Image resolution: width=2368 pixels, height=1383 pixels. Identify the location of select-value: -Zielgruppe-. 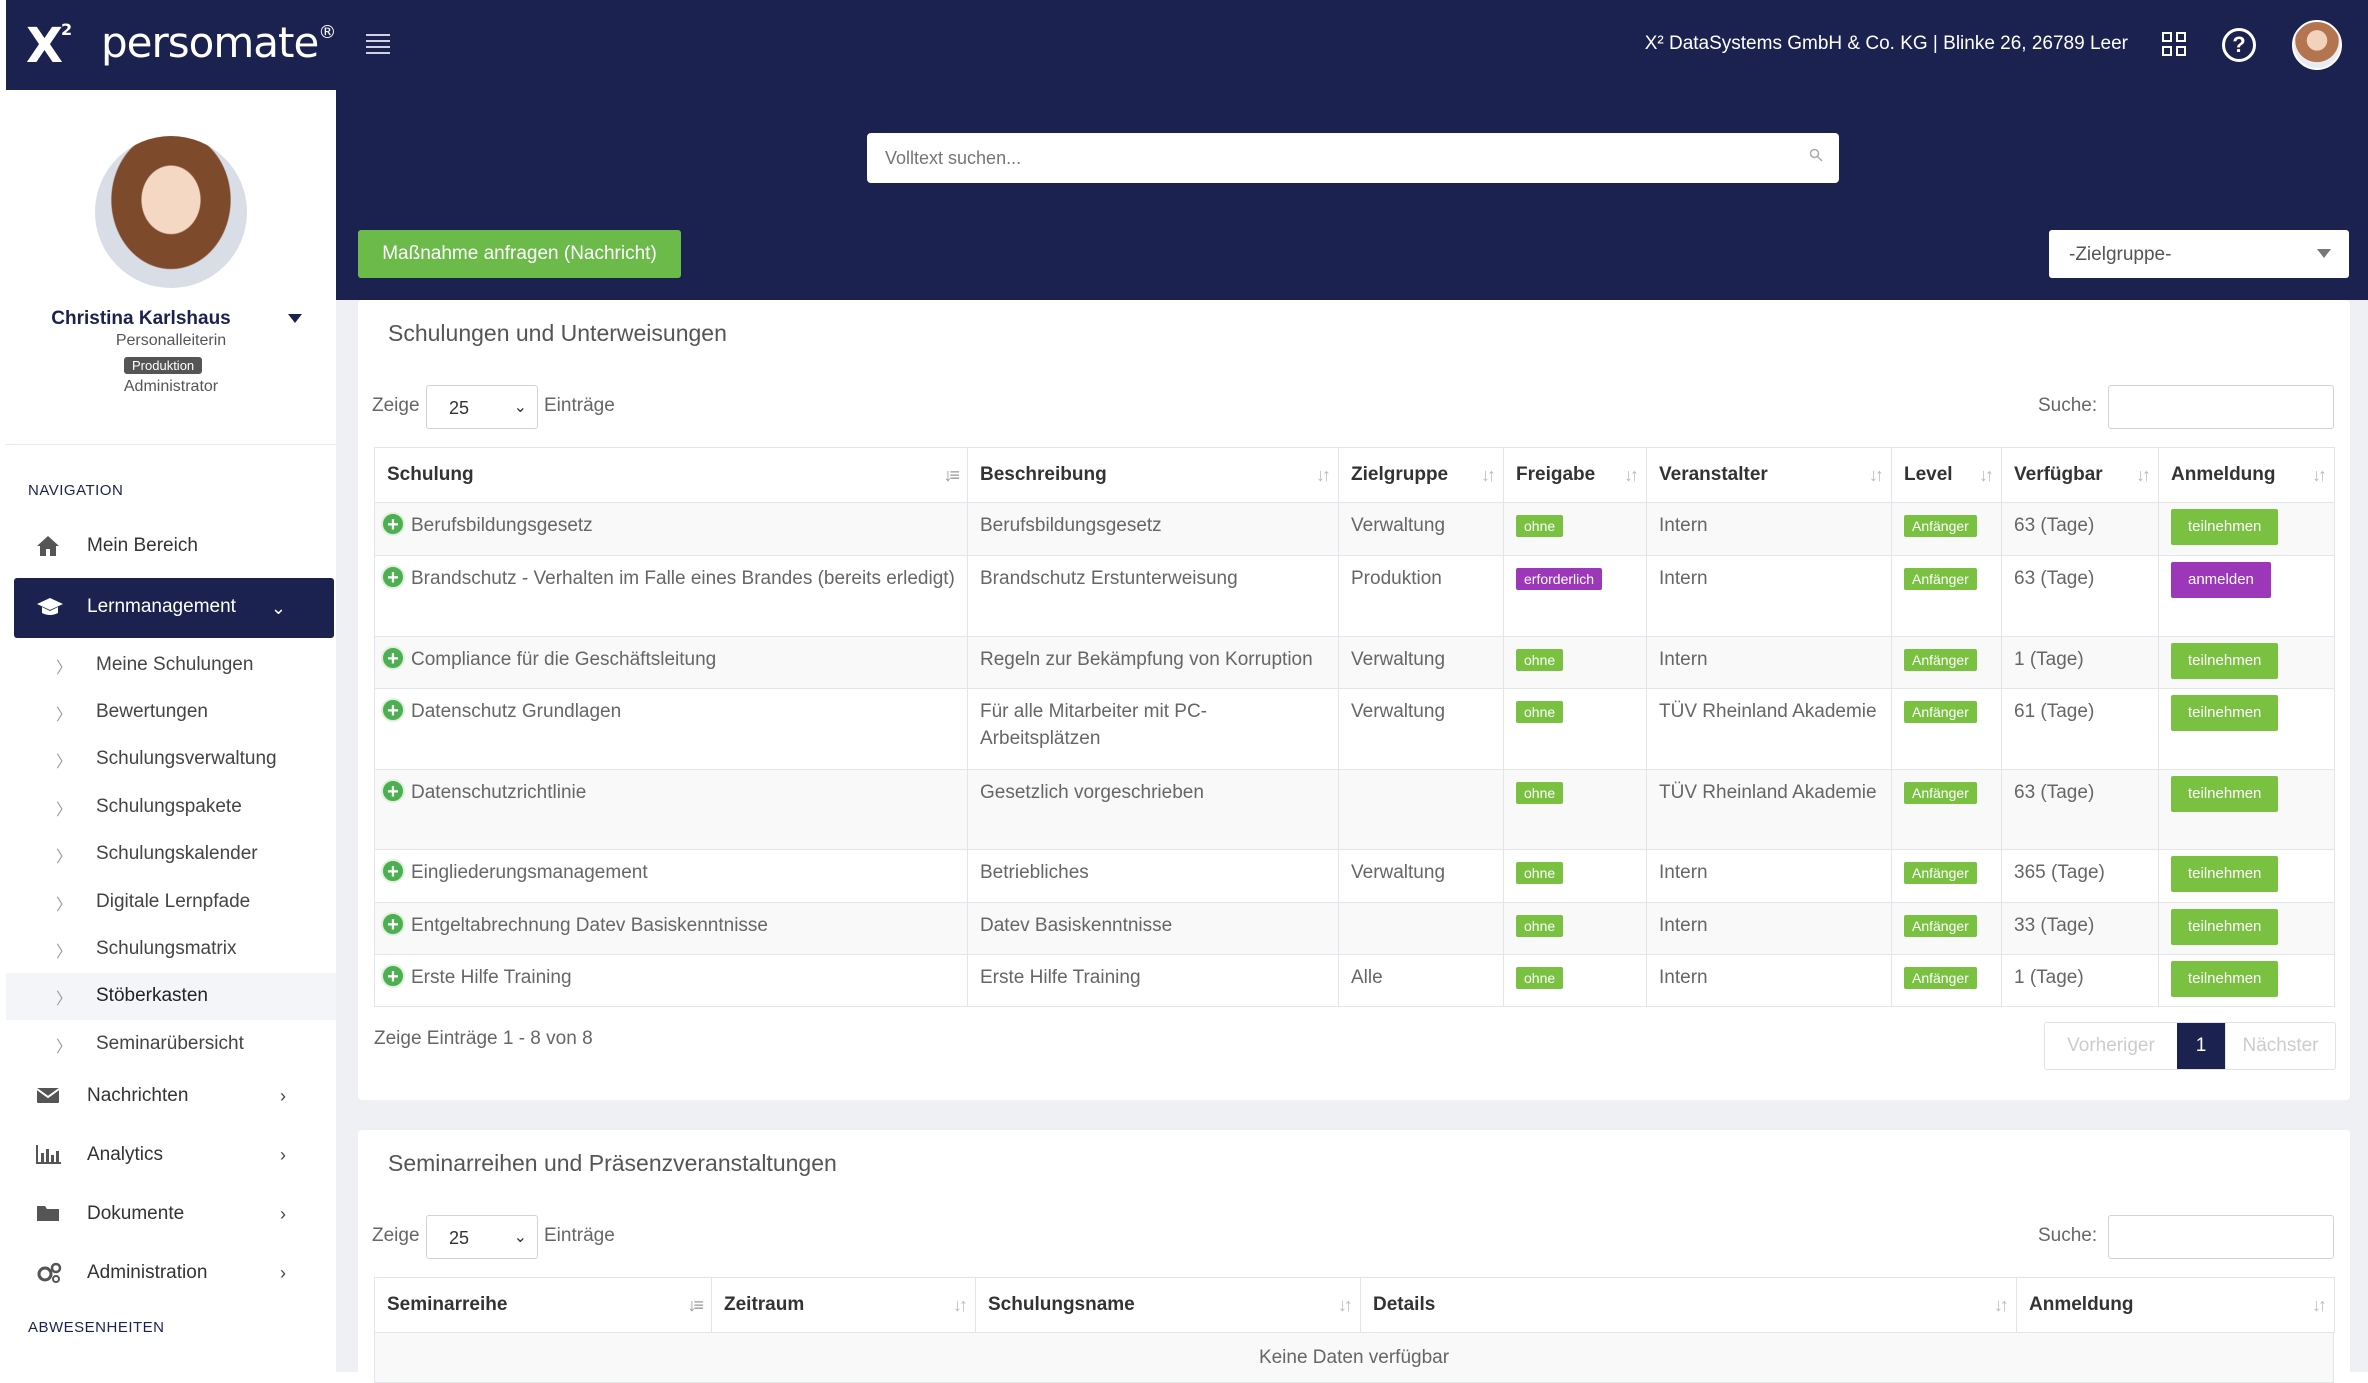
(2120, 254).